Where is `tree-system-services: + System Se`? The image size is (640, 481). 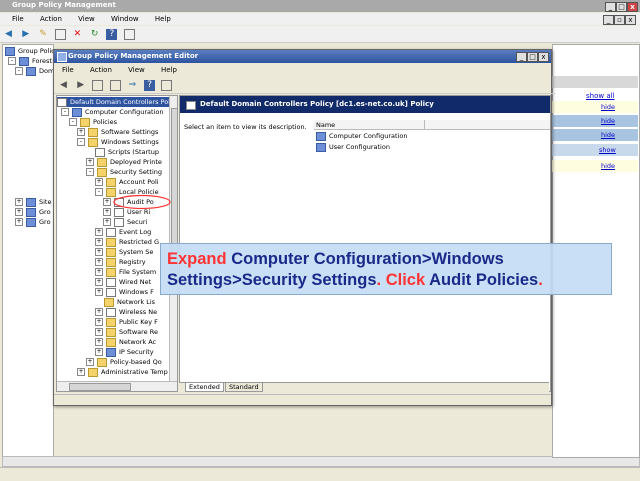 tree-system-services: + System Se is located at coordinates (124, 252).